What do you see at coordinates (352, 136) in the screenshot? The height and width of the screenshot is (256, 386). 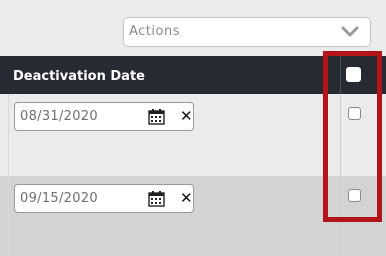 I see `highlight-annotation-box` at bounding box center [352, 136].